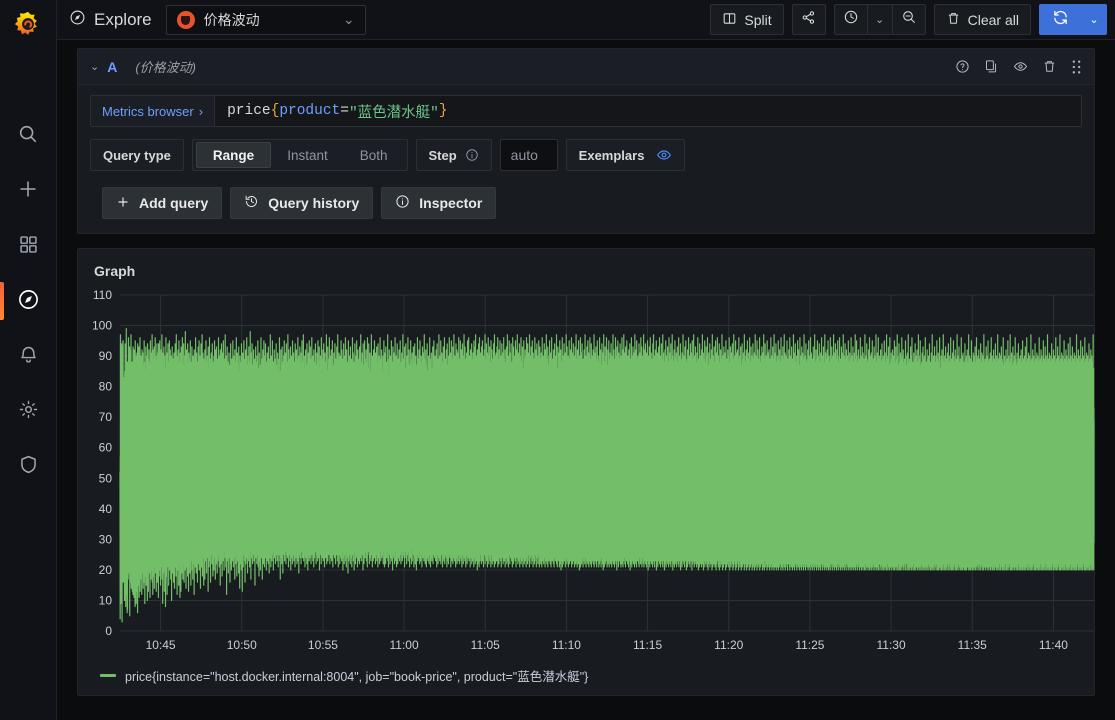 The image size is (1115, 720). I want to click on expr-token-equals: =, so click(344, 111).